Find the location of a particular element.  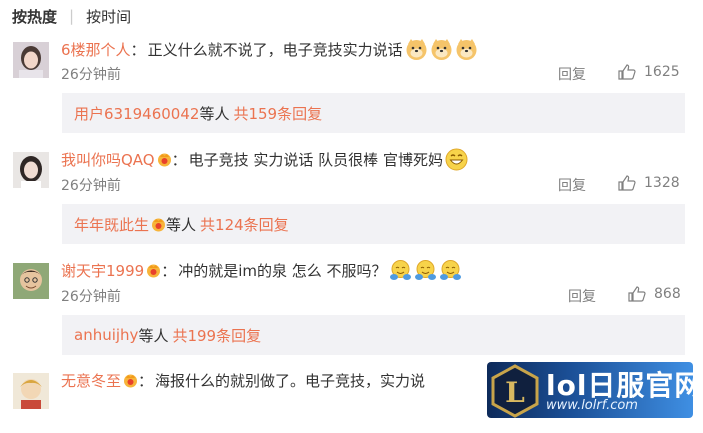

comment-line: 我叫你吗QAQ ： 电子竞技 实力说话 队员很棒 官博死妈 is located at coordinates (264, 159).